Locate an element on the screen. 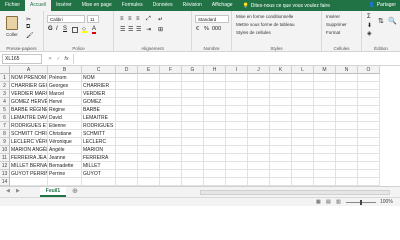 The width and height of the screenshot is (400, 240). name-box: XL165 is located at coordinates (22, 58).